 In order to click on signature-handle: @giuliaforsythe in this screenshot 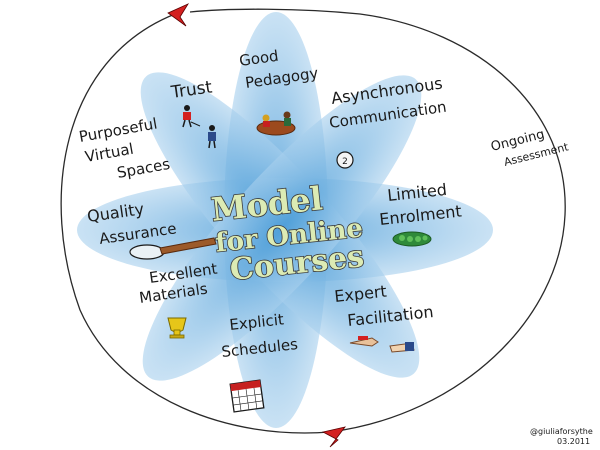, I will do `click(561, 431)`.